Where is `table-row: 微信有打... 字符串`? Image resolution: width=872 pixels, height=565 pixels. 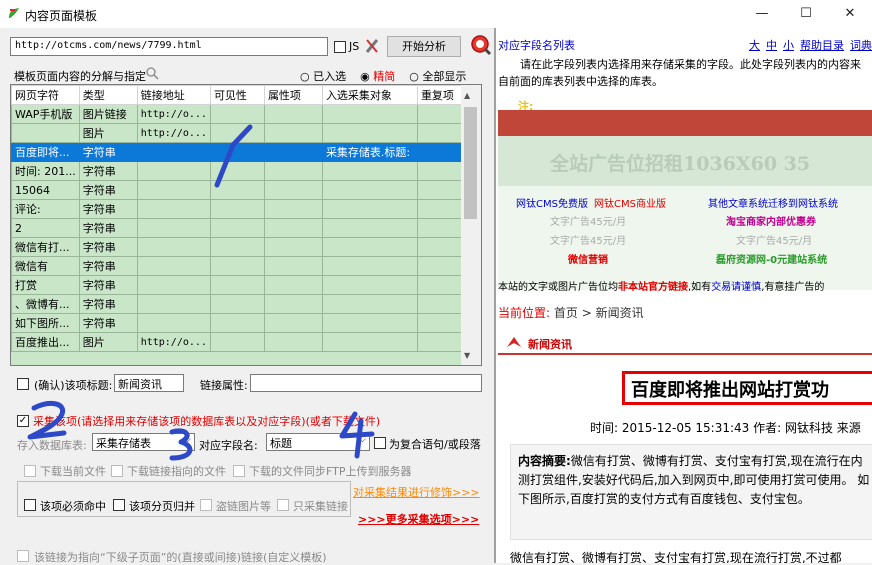
table-row: 微信有打... 字符串 is located at coordinates (241, 247).